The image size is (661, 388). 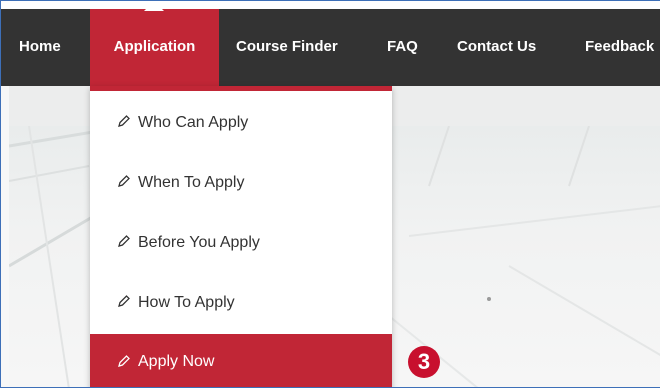 What do you see at coordinates (154, 6) in the screenshot?
I see `active-caret-icon` at bounding box center [154, 6].